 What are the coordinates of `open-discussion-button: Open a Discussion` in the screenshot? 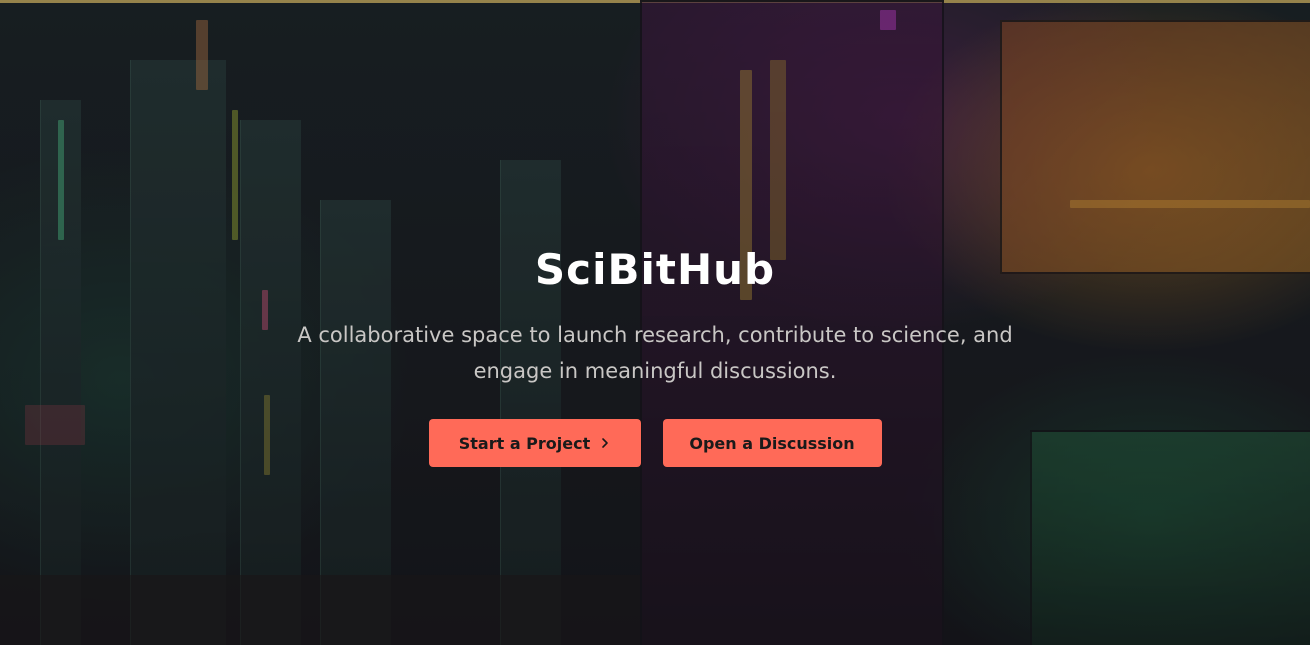 It's located at (772, 443).